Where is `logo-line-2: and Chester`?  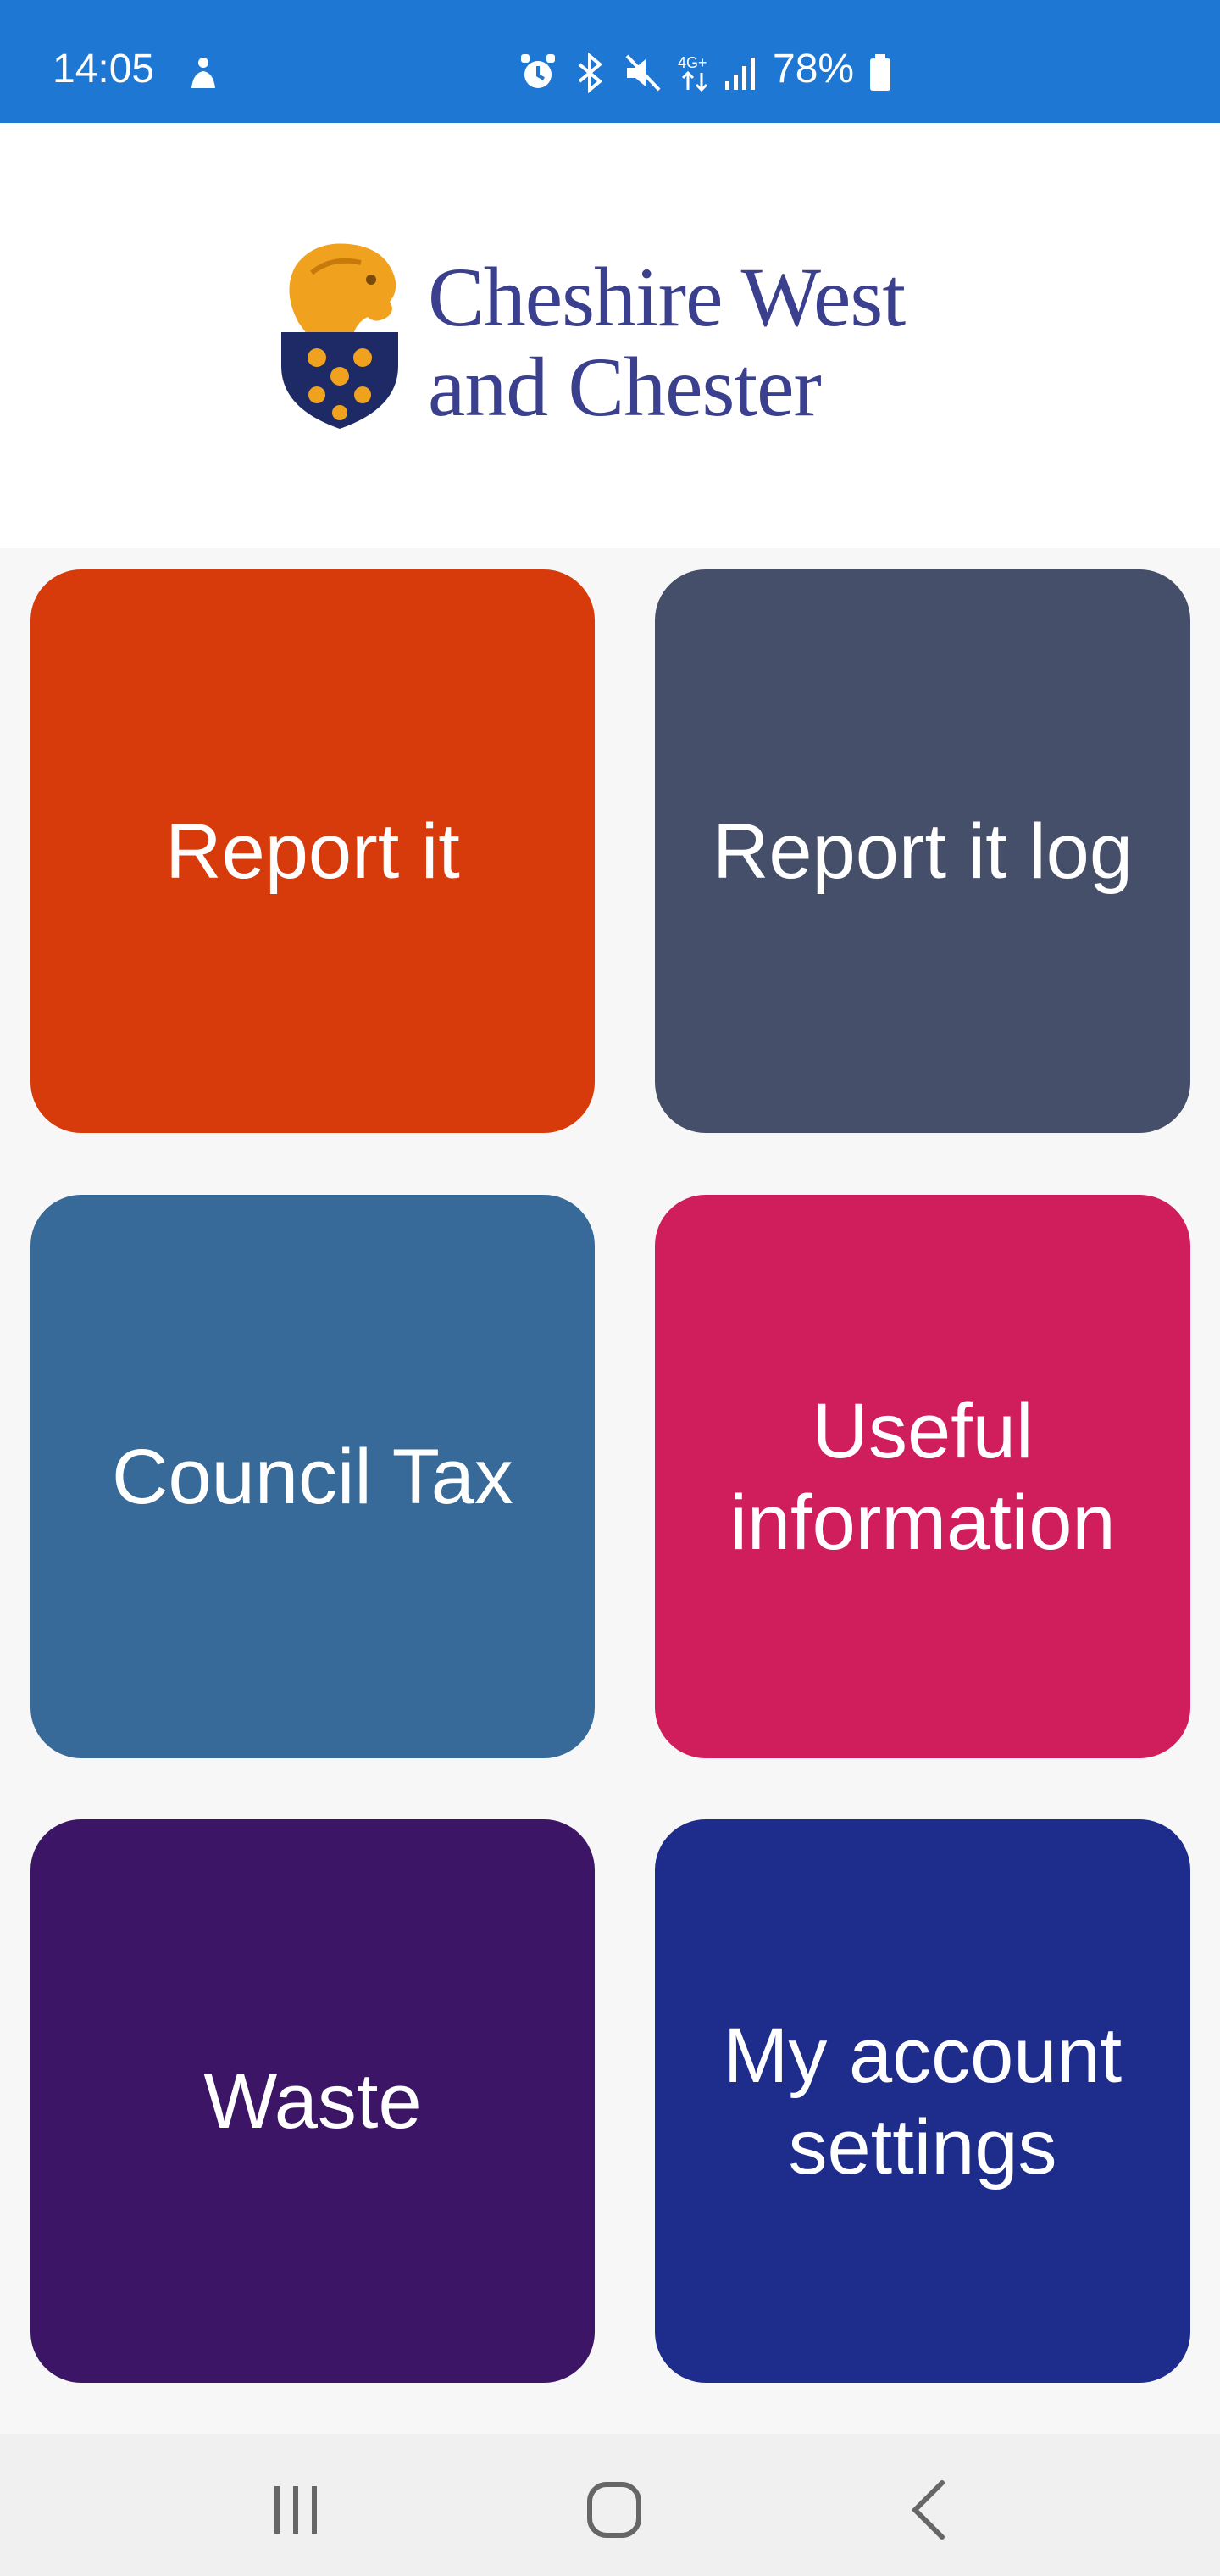 logo-line-2: and Chester is located at coordinates (625, 387).